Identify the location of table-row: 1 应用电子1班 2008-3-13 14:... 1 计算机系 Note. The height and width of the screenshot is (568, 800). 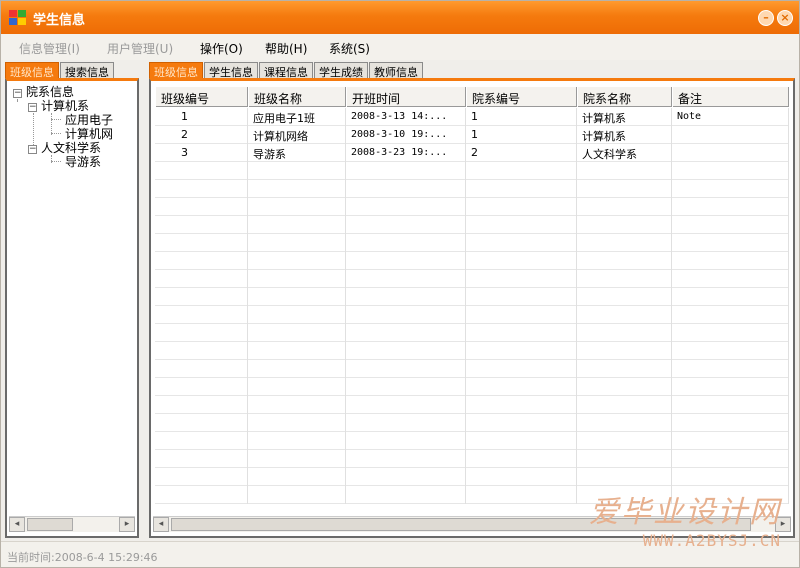
(472, 117).